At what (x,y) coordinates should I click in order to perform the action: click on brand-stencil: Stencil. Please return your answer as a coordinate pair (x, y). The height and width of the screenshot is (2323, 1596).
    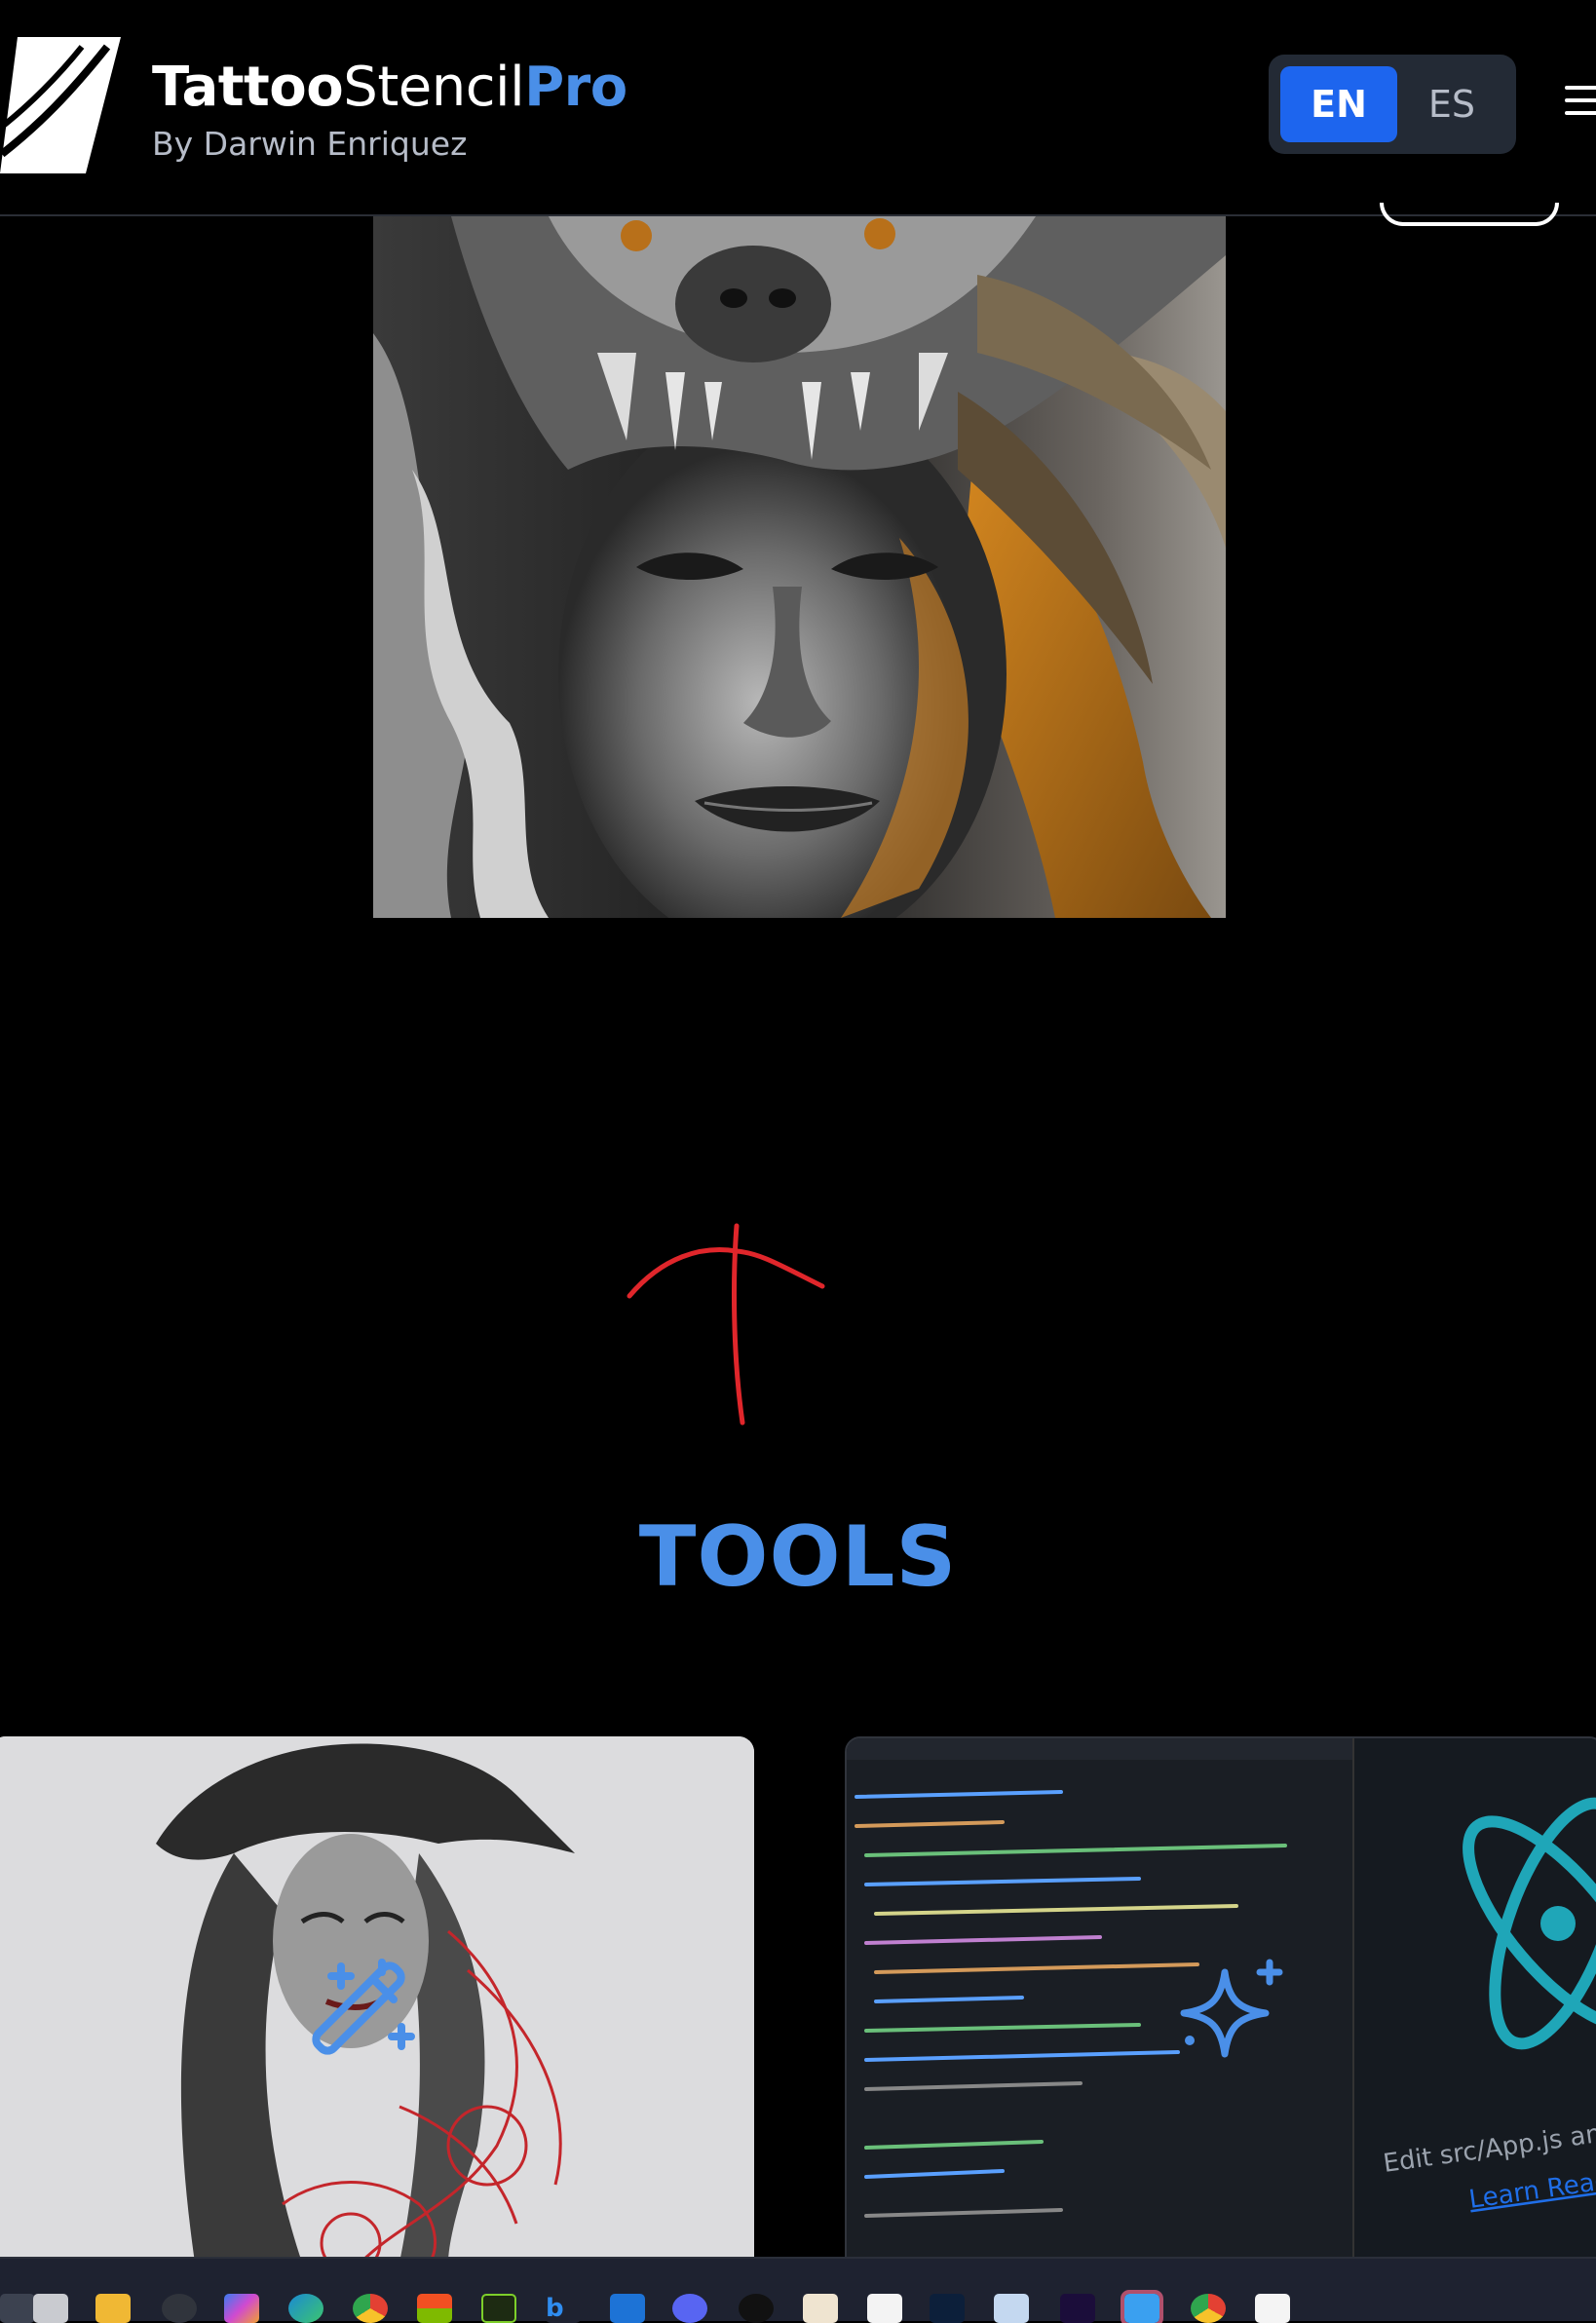
    Looking at the image, I should click on (434, 87).